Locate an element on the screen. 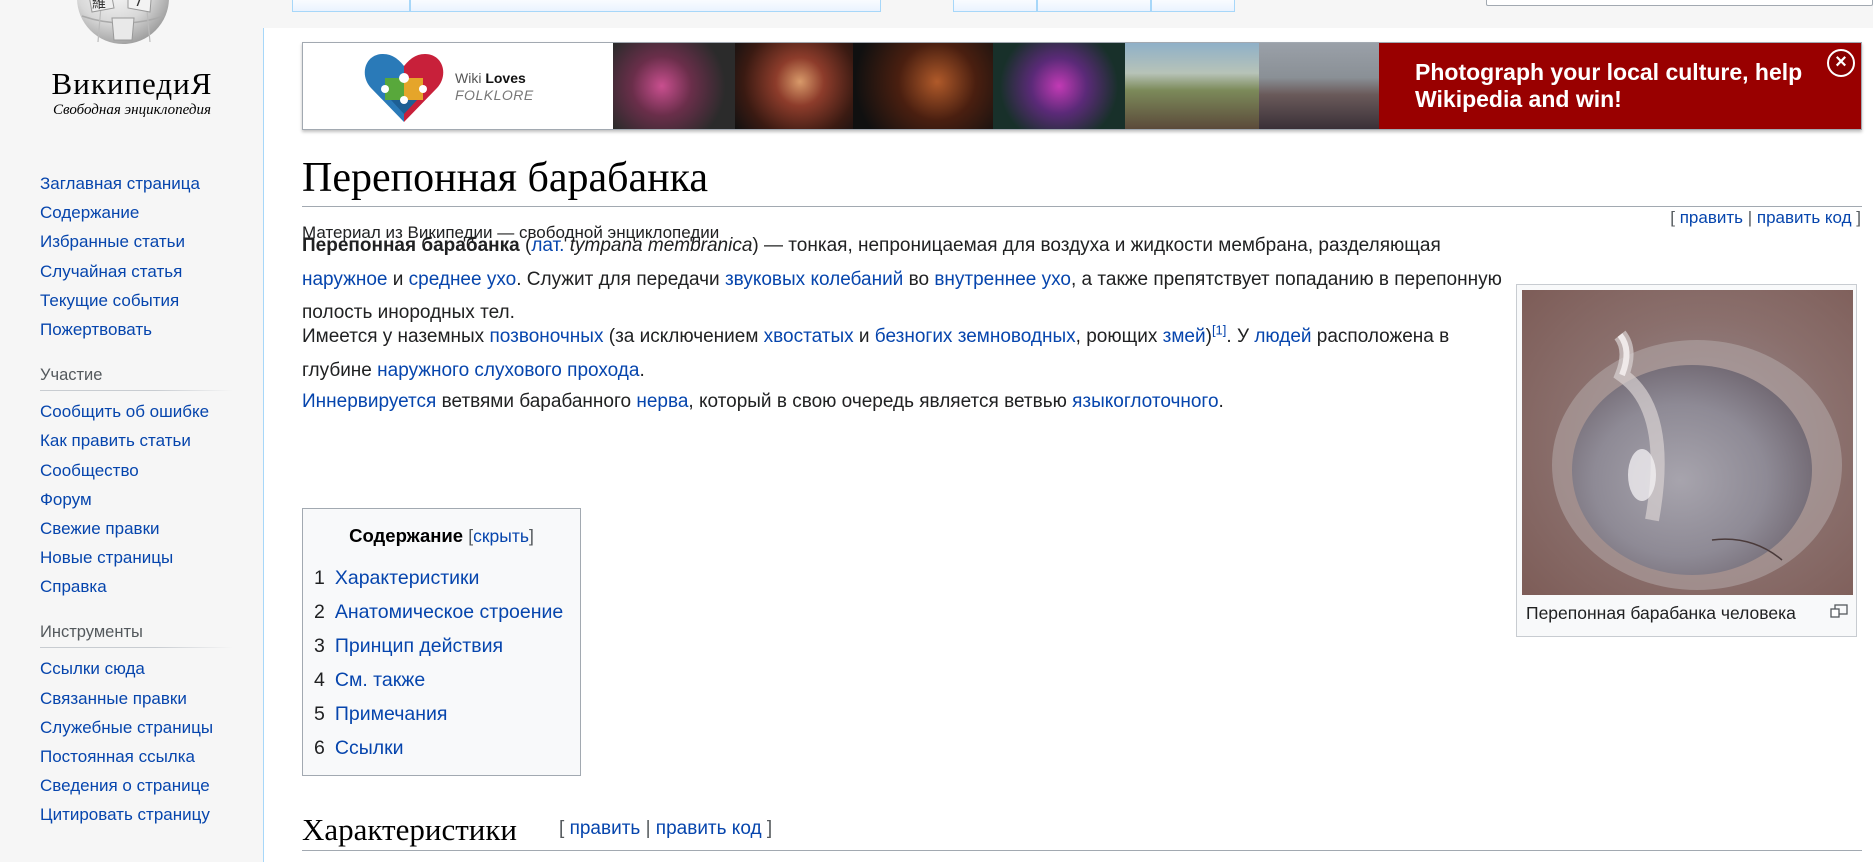  inner-ear-link: внутреннее ухо is located at coordinates (1002, 279).